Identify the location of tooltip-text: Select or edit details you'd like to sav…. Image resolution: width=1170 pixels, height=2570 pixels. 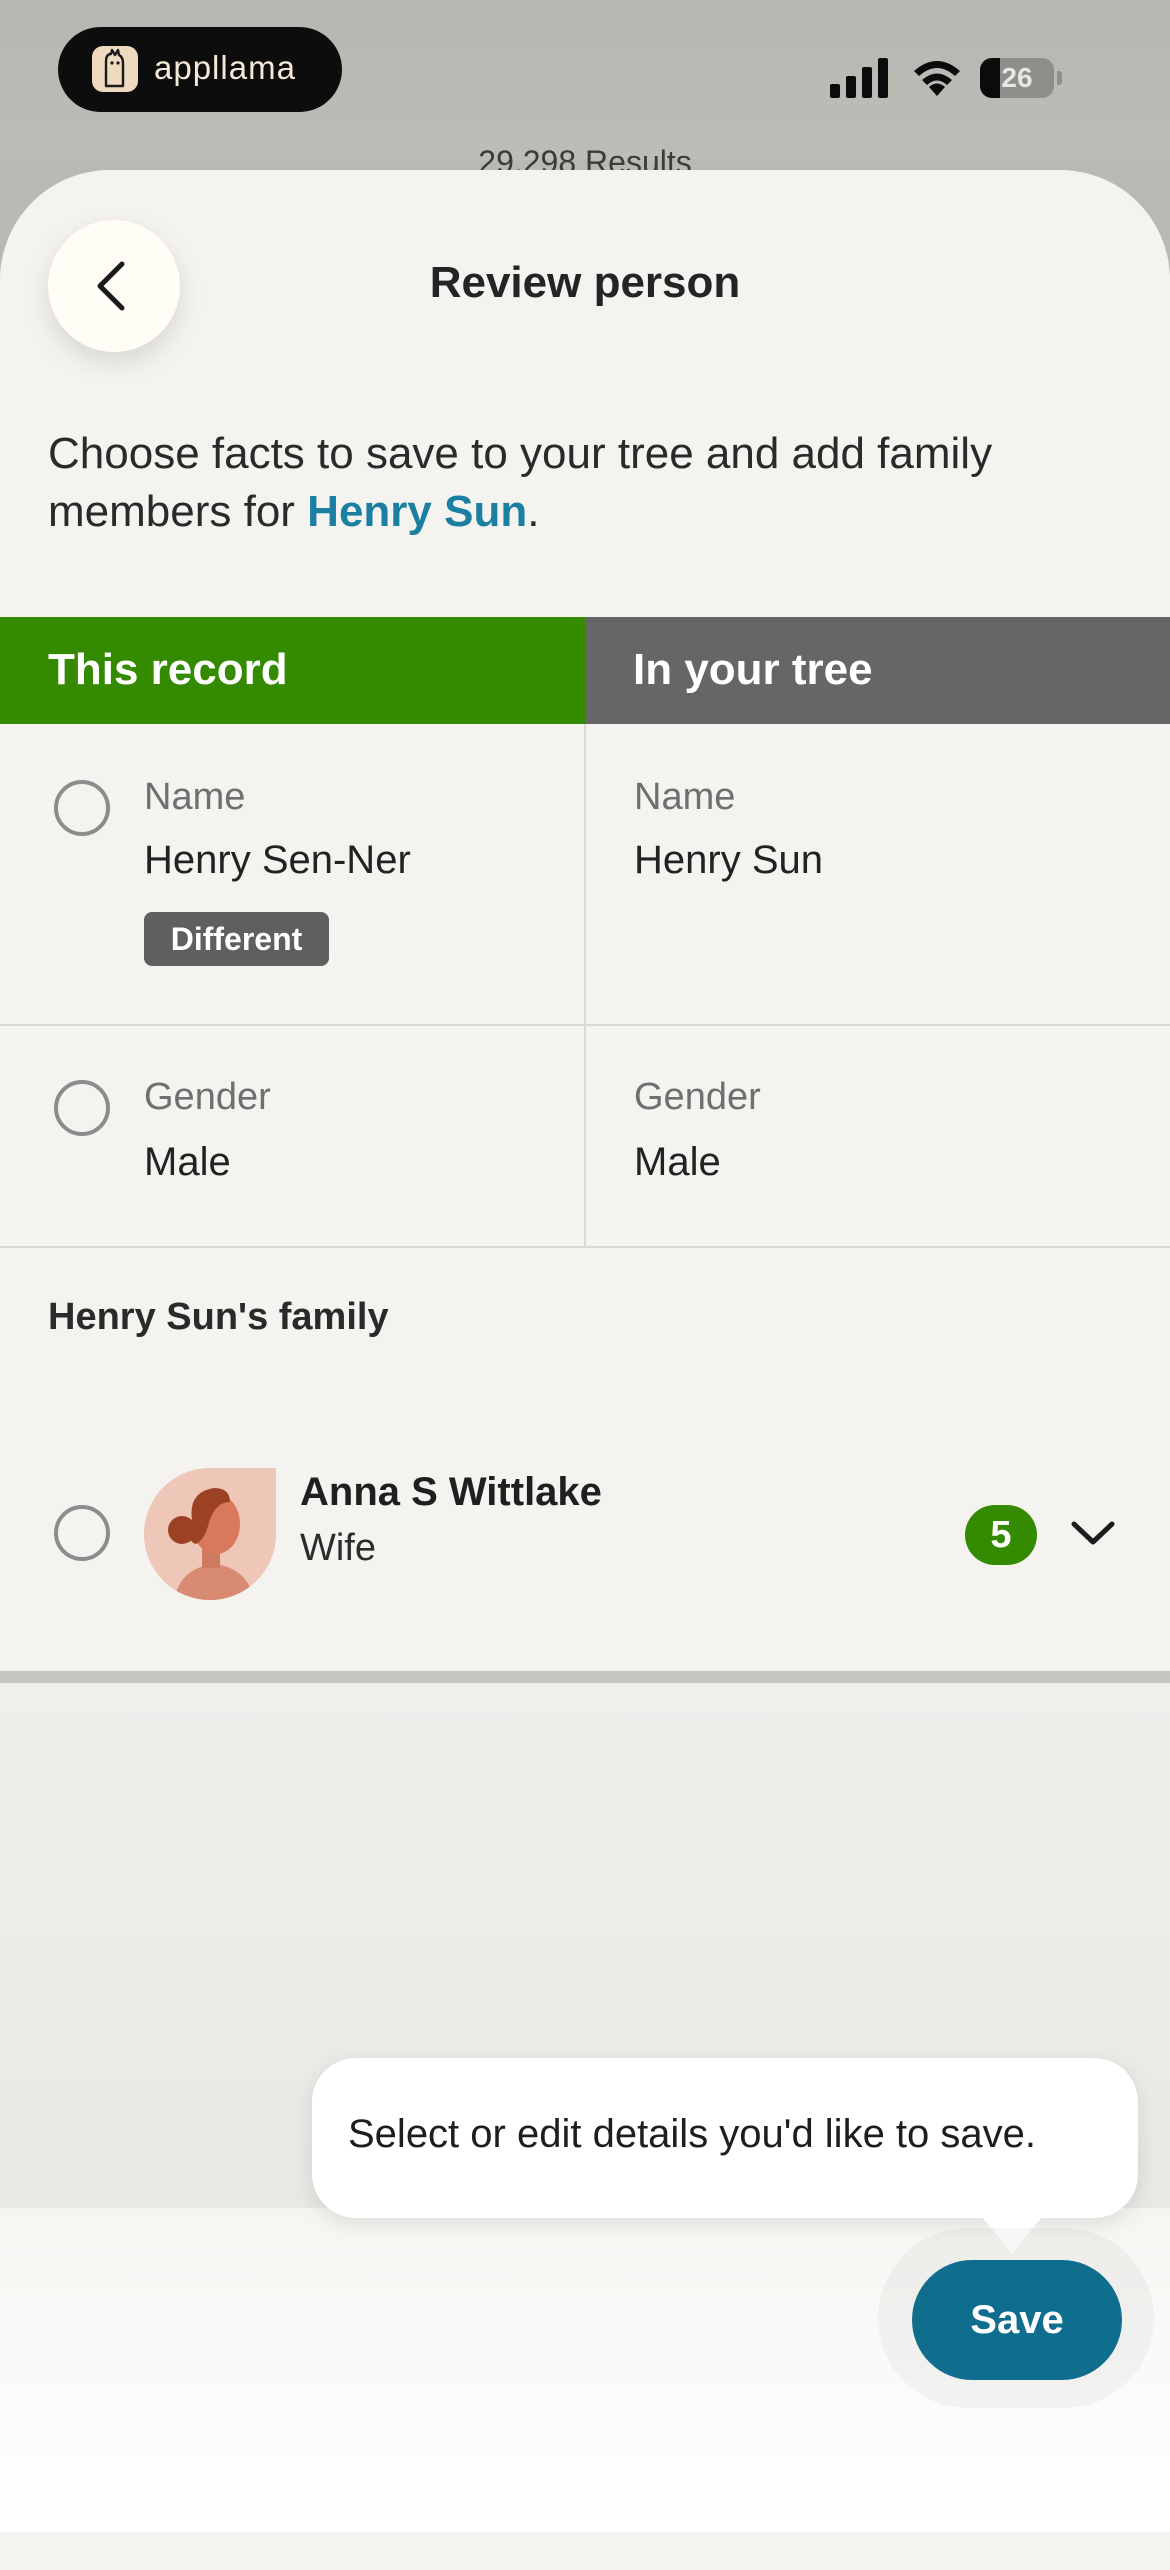
(692, 2134).